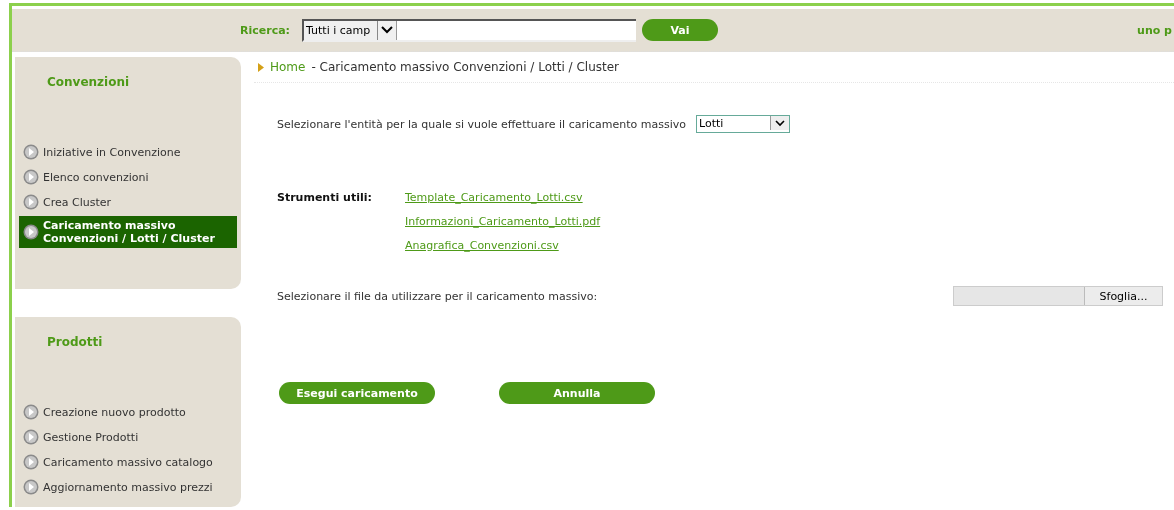 The image size is (1174, 510). Describe the element at coordinates (577, 393) in the screenshot. I see `action-button: Annulla` at that location.